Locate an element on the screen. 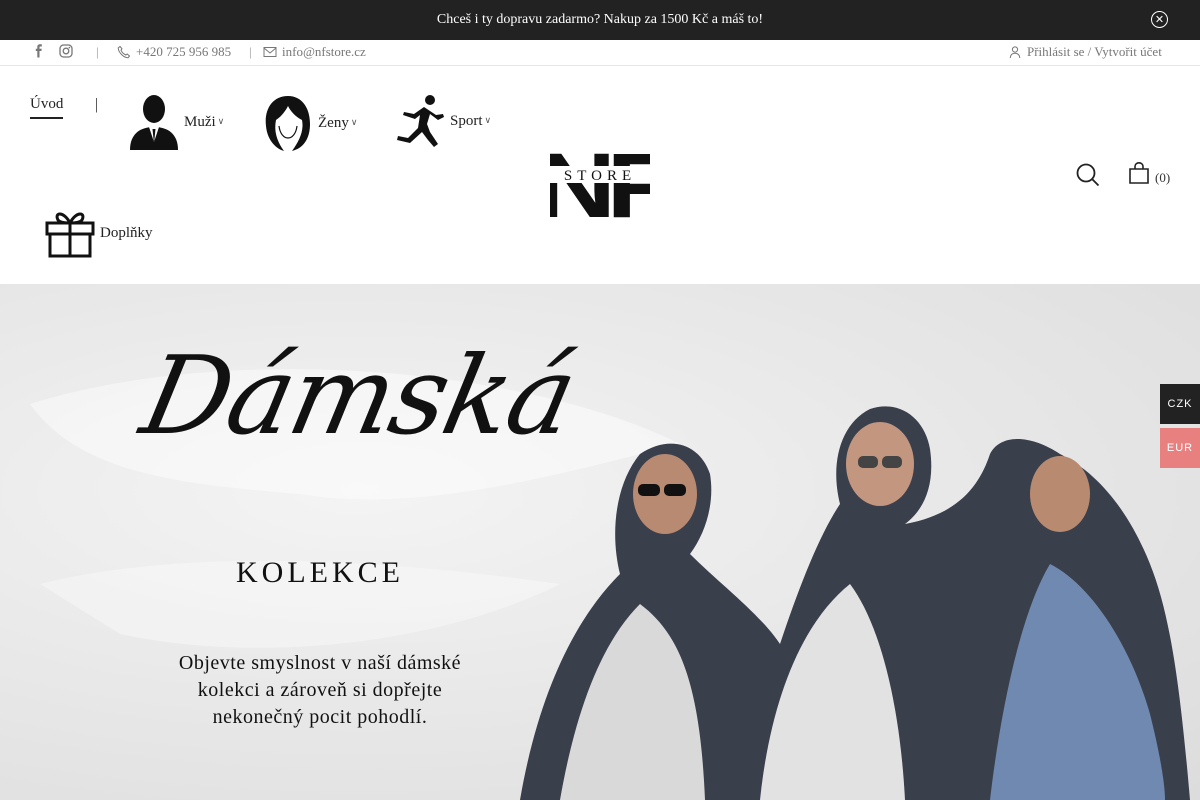 The width and height of the screenshot is (1200, 800). facebook-icon is located at coordinates (39, 51).